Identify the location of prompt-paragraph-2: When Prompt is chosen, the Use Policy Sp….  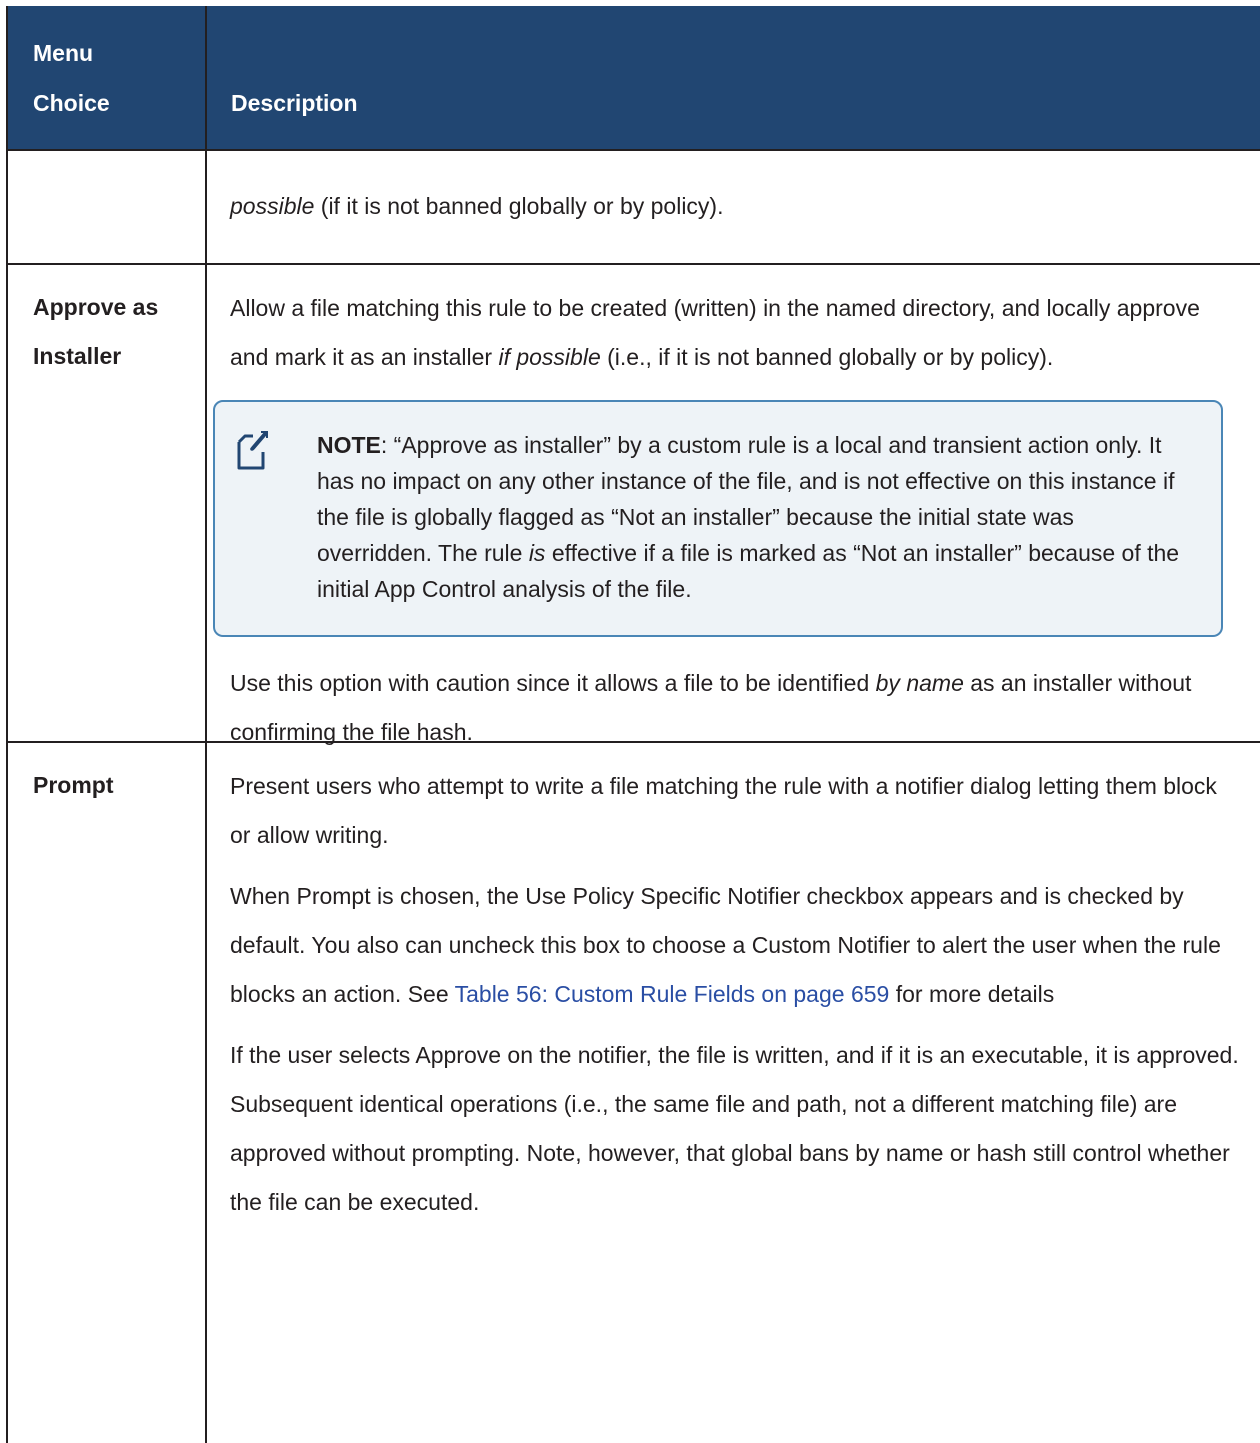
(736, 945).